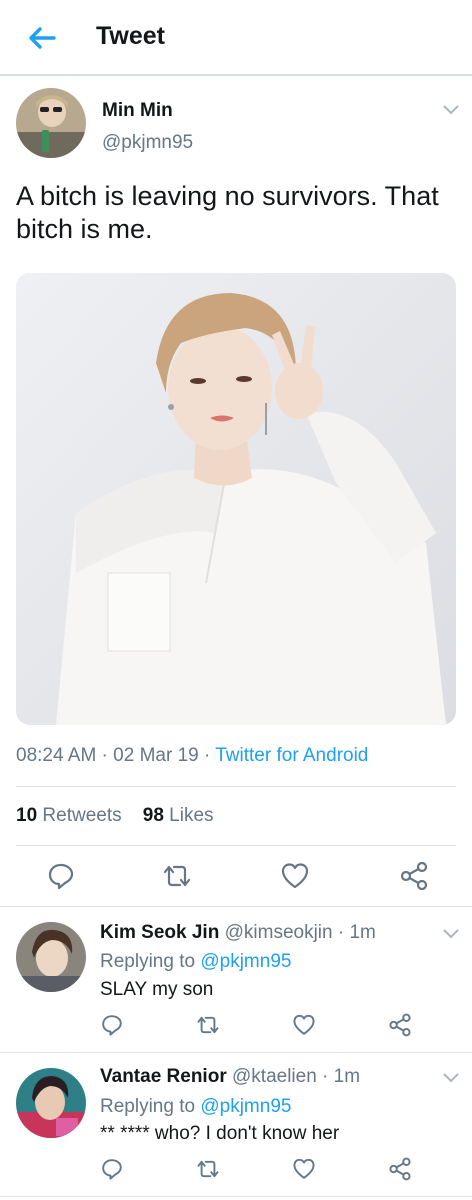 Image resolution: width=472 pixels, height=1200 pixels. I want to click on timestamp-text: 08:24 AM · 02 Mar 19 ·, so click(116, 755).